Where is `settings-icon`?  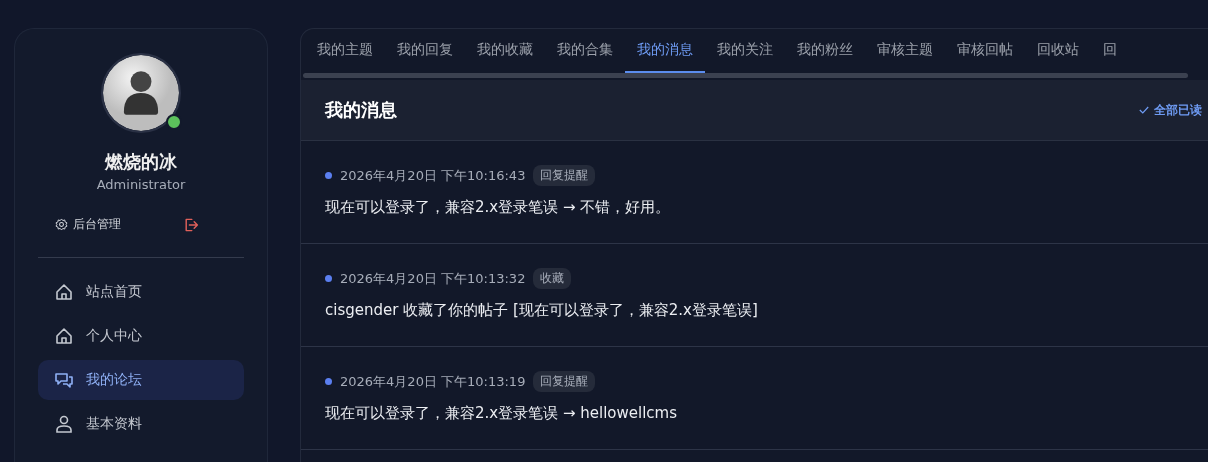 settings-icon is located at coordinates (61, 224).